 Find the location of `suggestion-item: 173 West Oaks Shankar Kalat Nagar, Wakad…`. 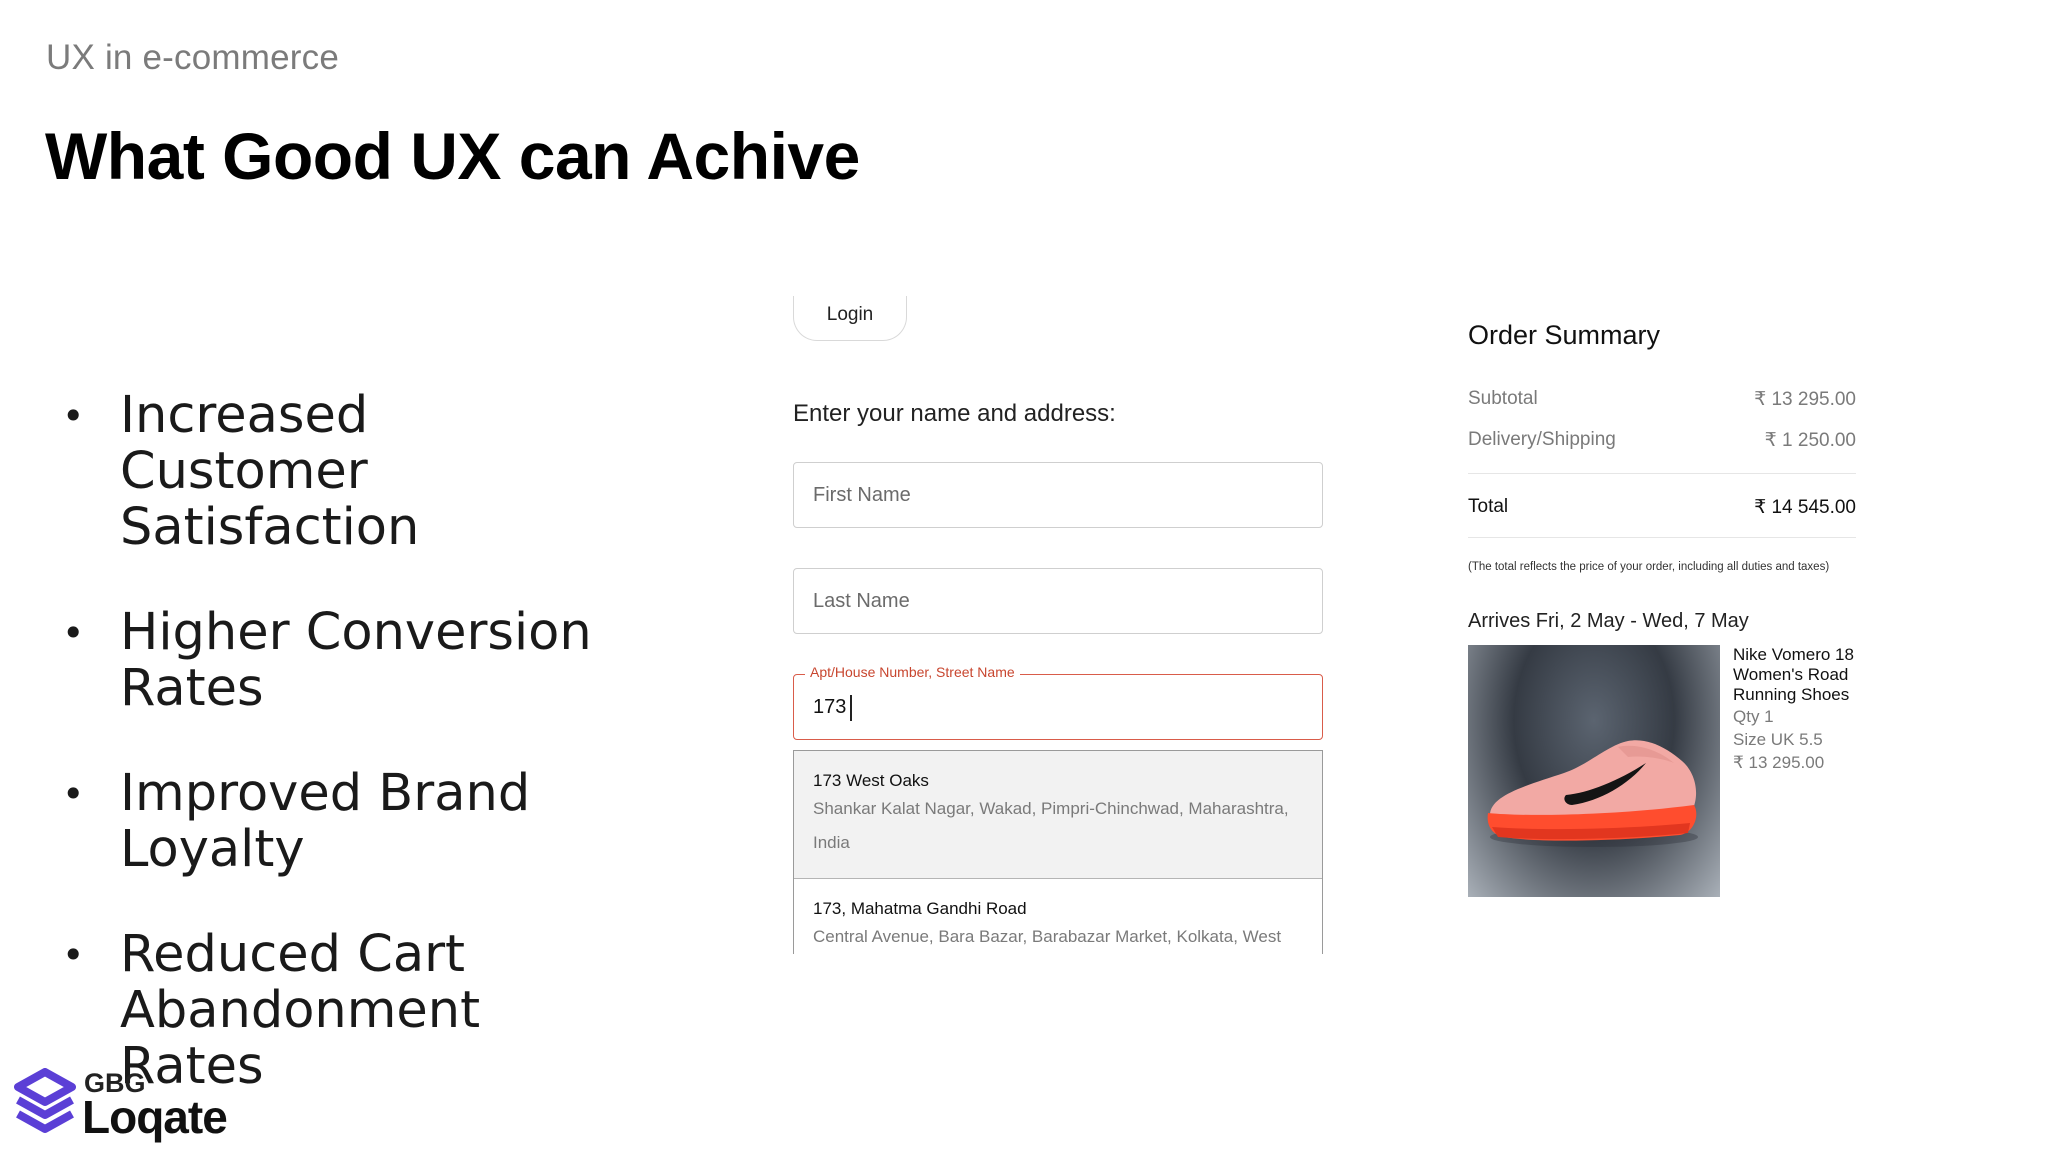

suggestion-item: 173 West Oaks Shankar Kalat Nagar, Wakad… is located at coordinates (1058, 815).